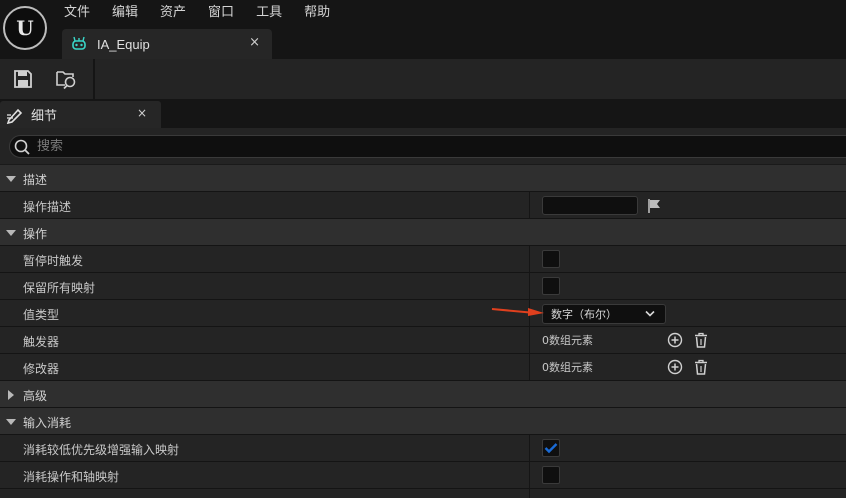 The width and height of the screenshot is (846, 498). I want to click on property-row-consume-action-axis: 消耗操作和轴映射, so click(423, 475).